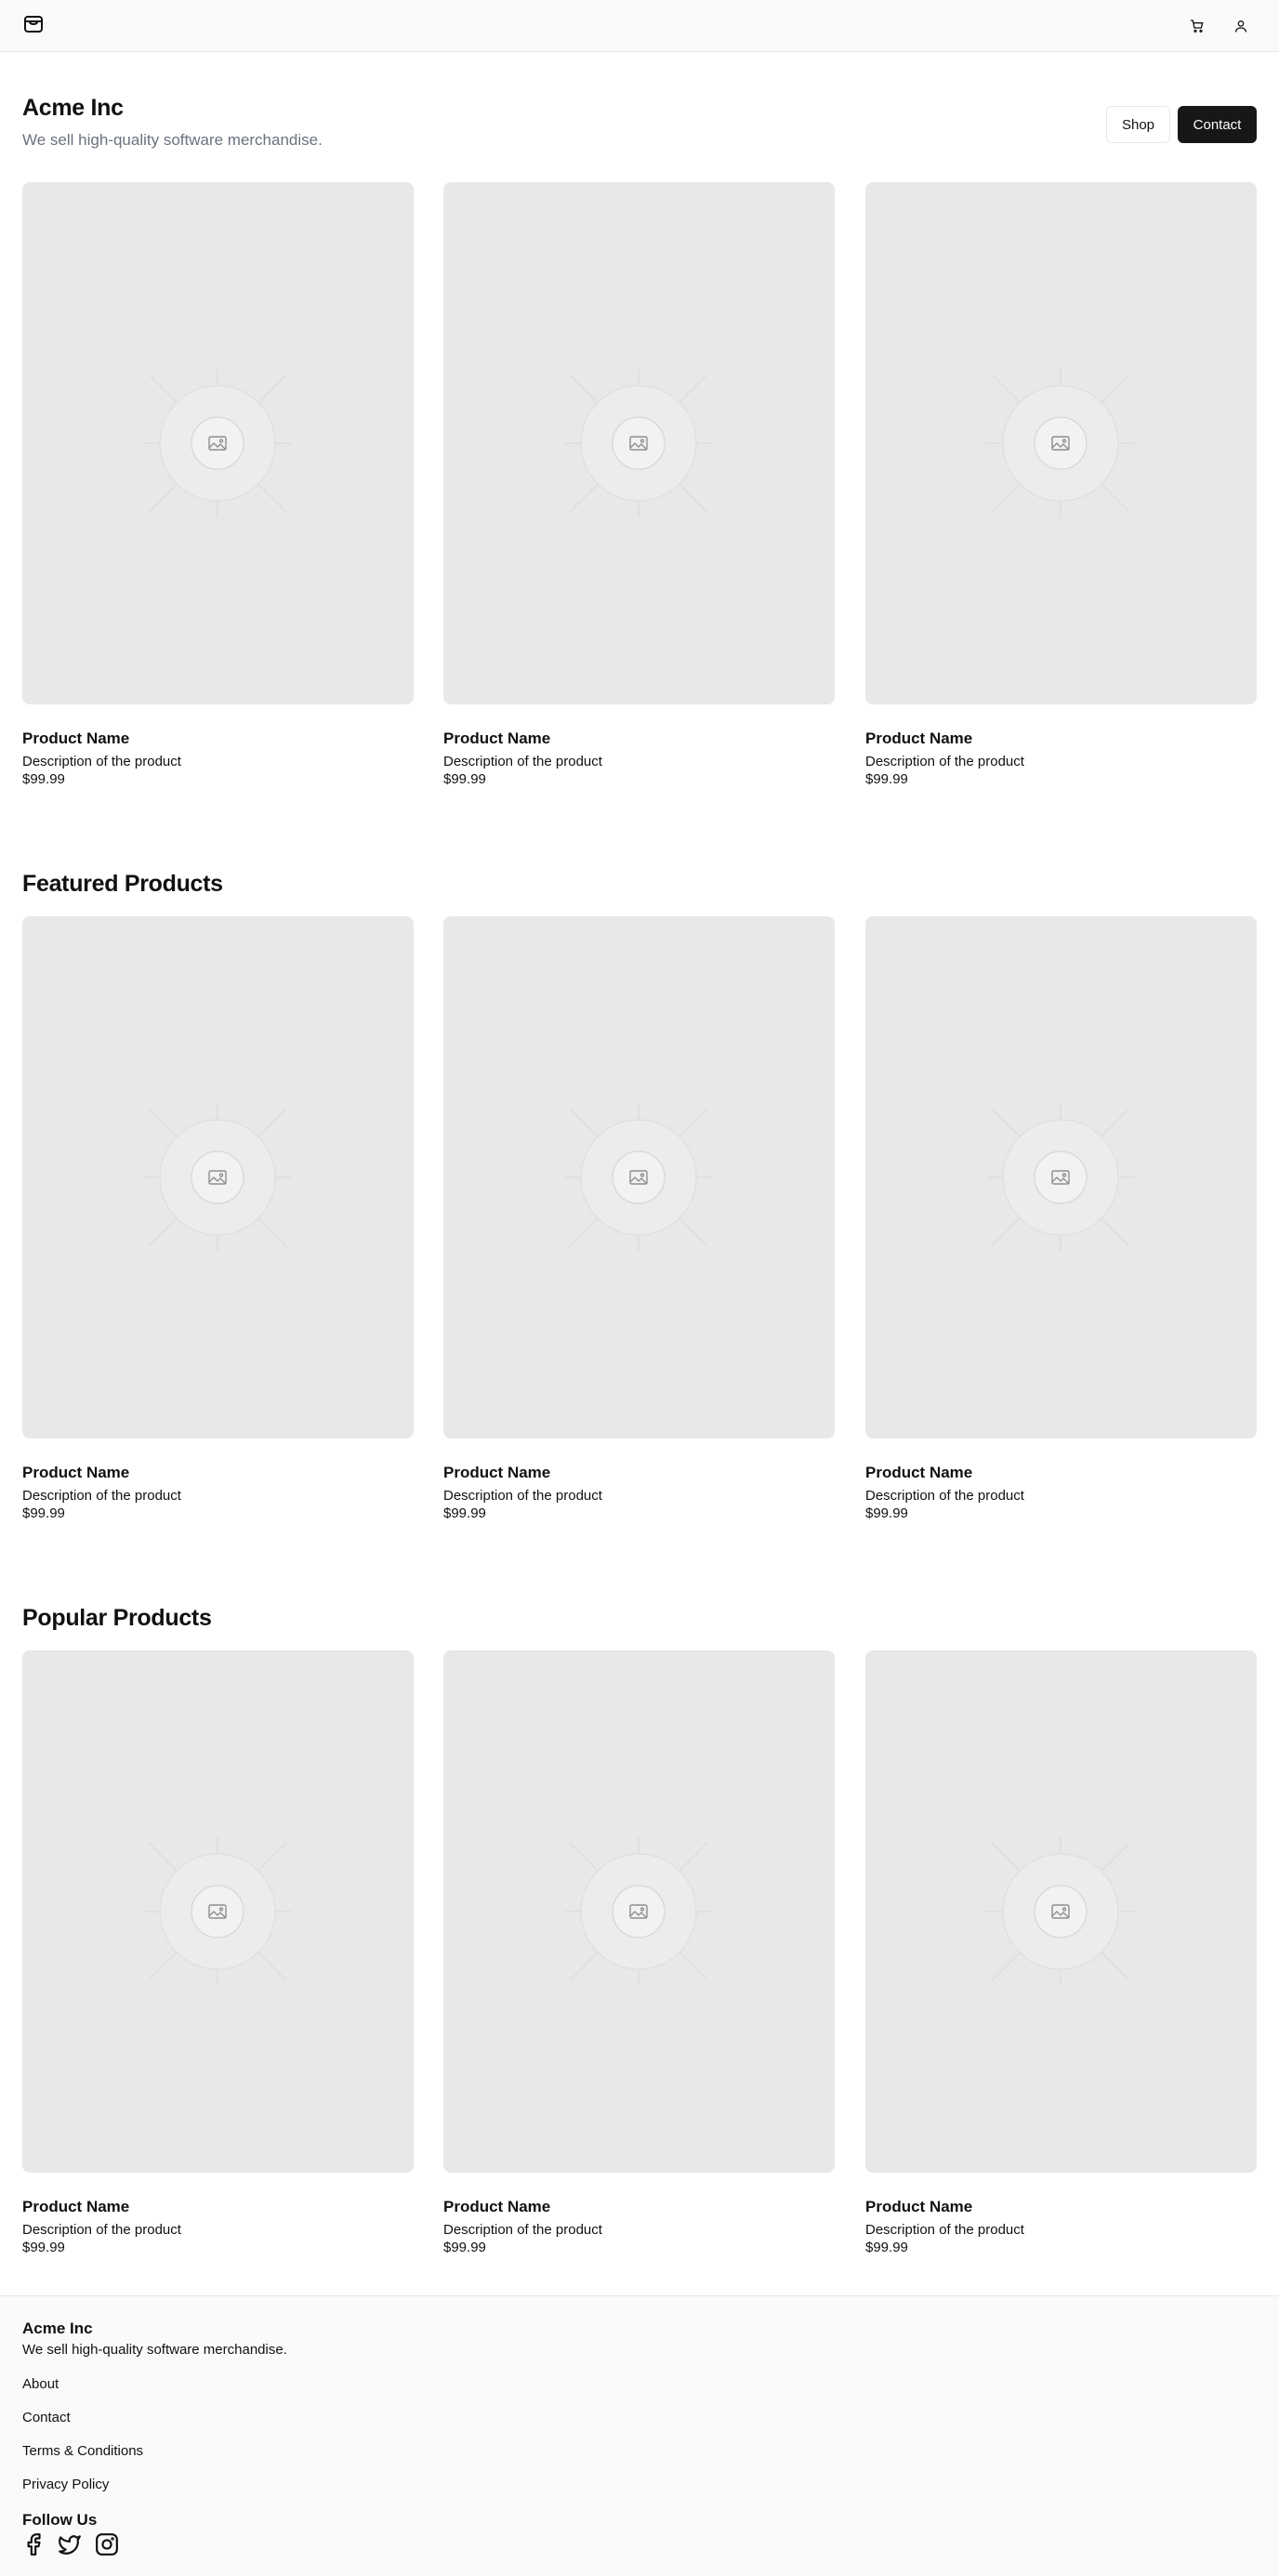 This screenshot has height=2576, width=1279. Describe the element at coordinates (33, 2544) in the screenshot. I see `facebook-icon` at that location.